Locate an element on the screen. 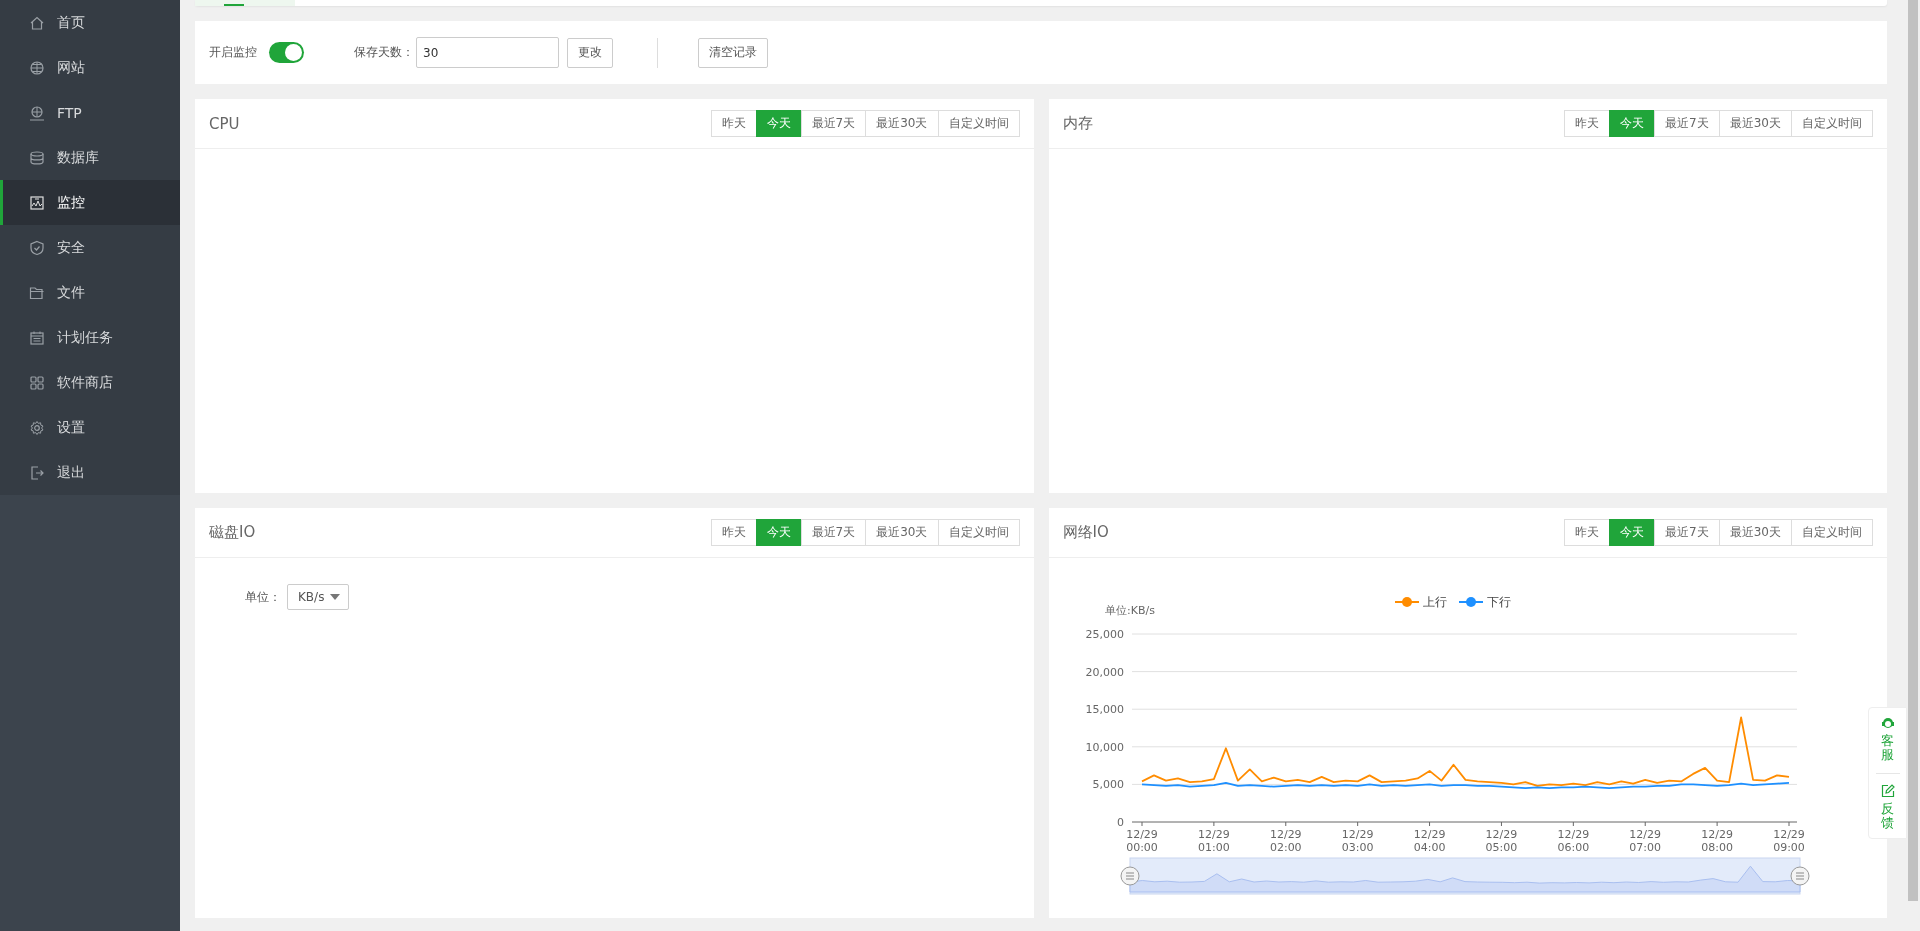 The width and height of the screenshot is (1920, 931). monitor-label: 开启监控 is located at coordinates (233, 52).